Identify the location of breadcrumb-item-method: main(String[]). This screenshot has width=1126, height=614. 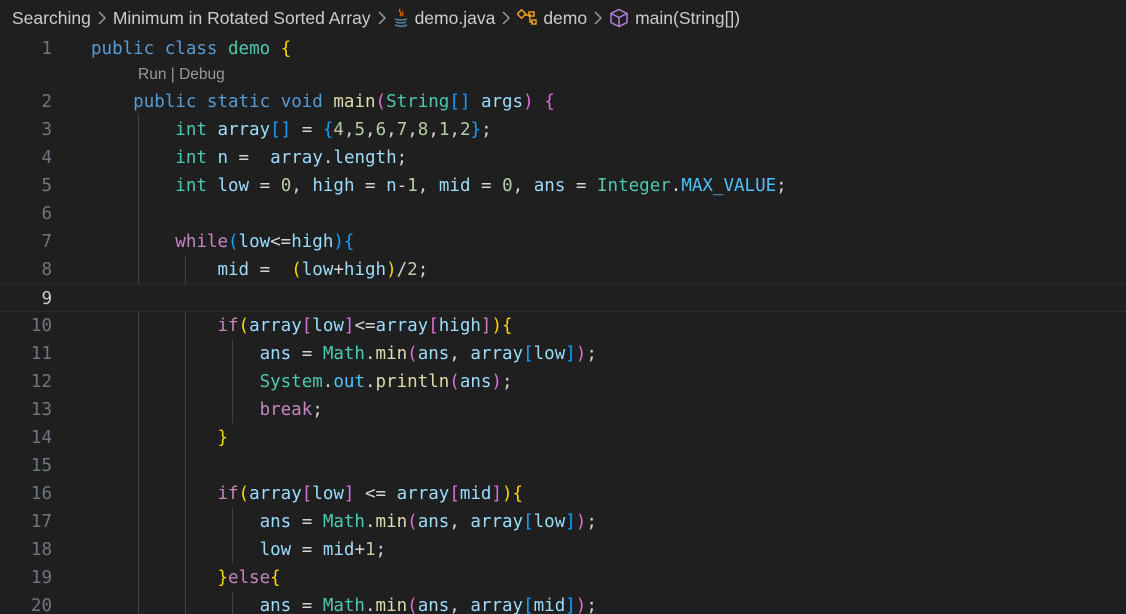
(674, 18).